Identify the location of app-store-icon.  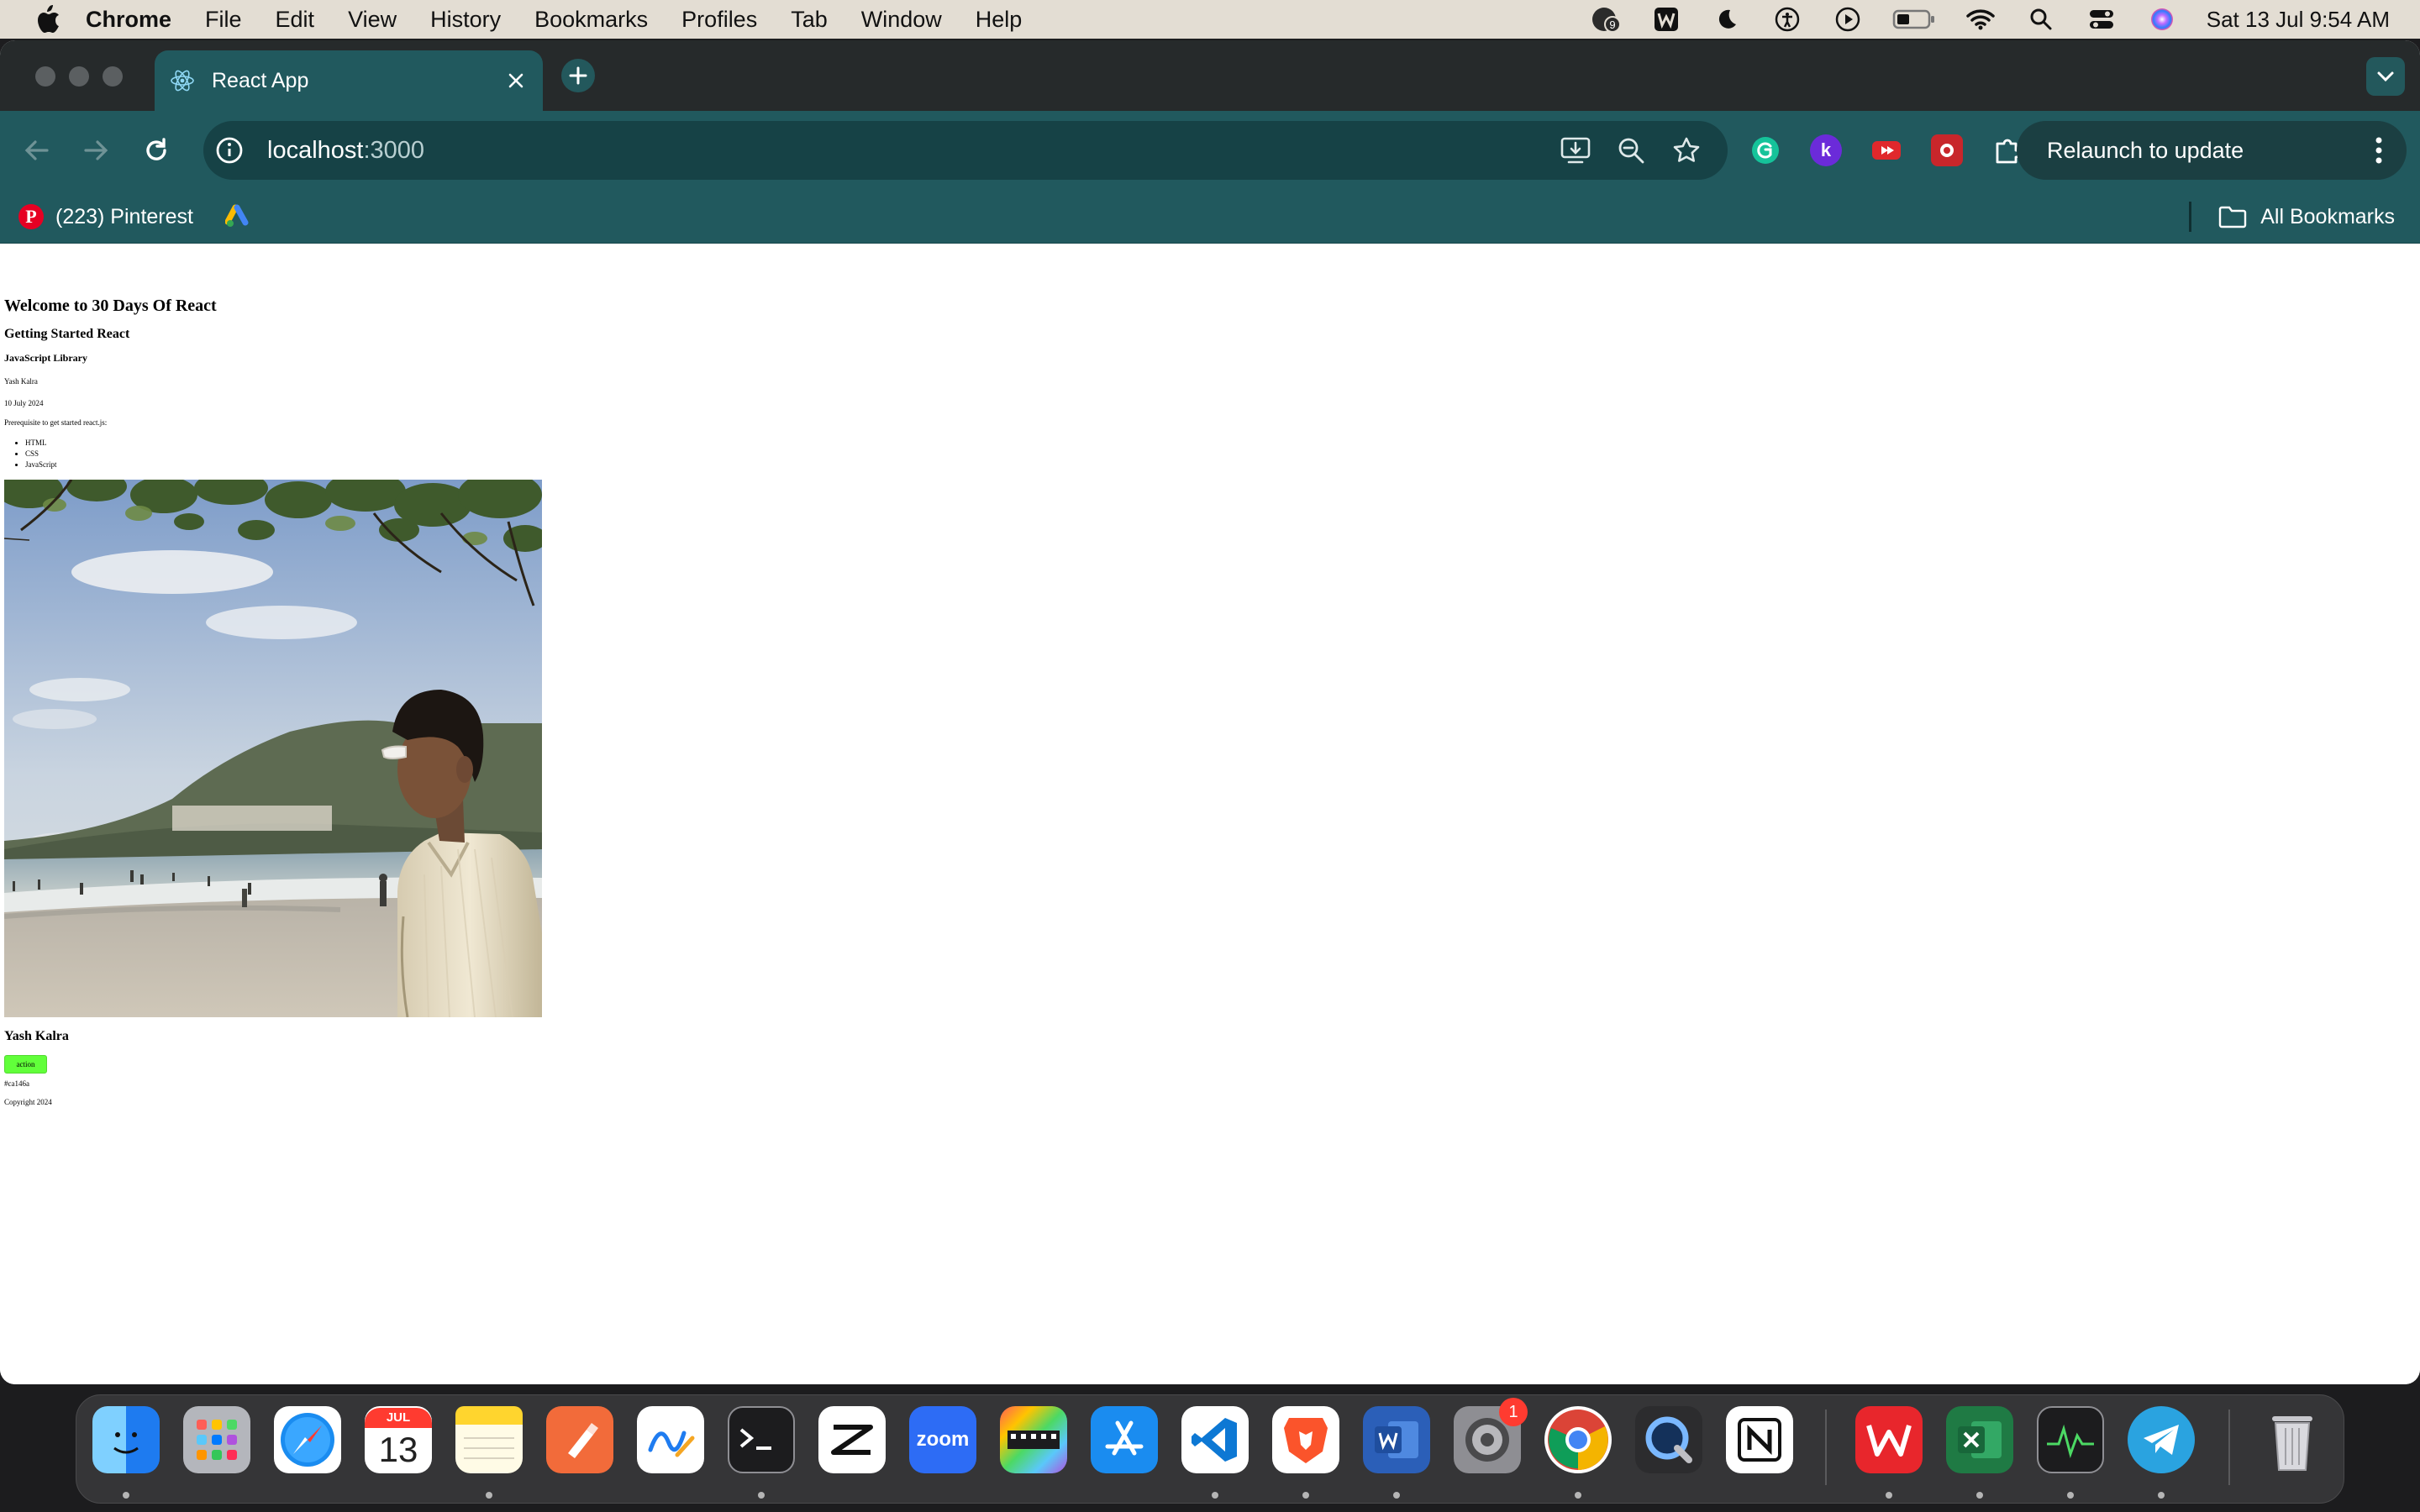
(1124, 1439).